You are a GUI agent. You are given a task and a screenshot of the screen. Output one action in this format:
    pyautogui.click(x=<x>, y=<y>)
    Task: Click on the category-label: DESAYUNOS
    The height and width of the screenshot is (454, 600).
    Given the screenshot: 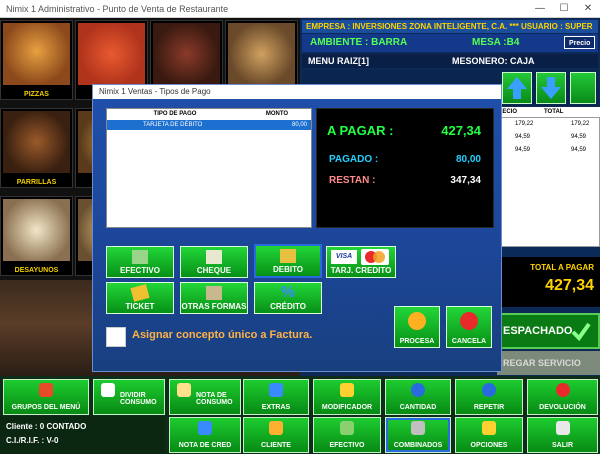 What is the action you would take?
    pyautogui.click(x=36, y=270)
    